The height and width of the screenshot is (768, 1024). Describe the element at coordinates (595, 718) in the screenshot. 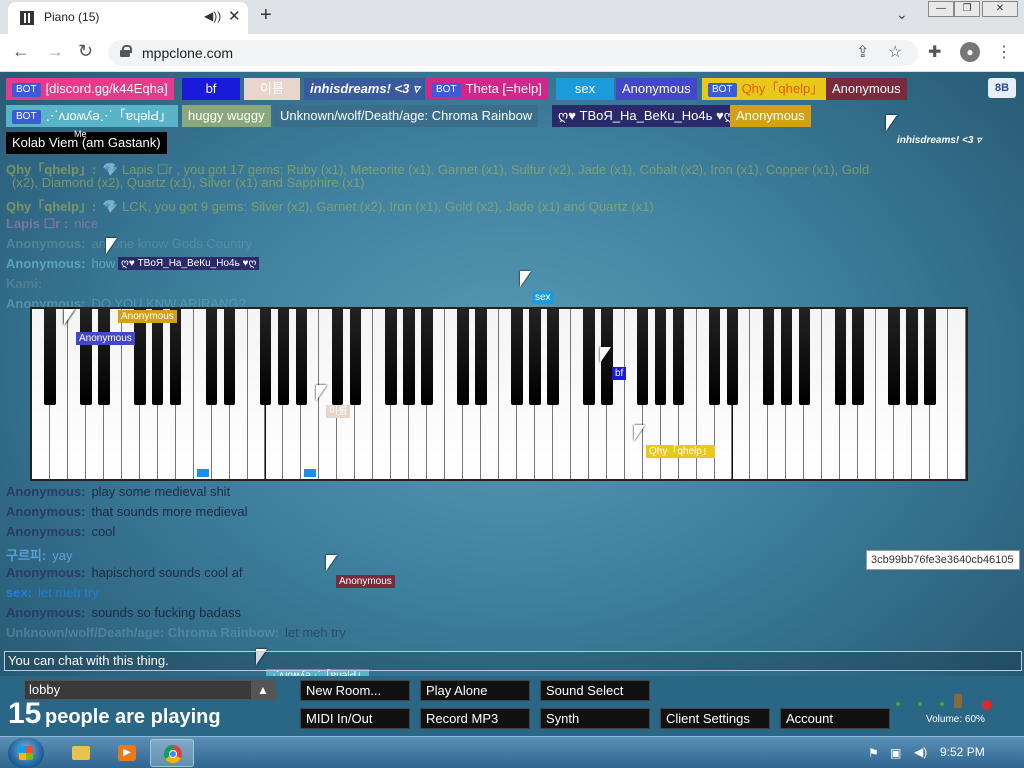

I see `synth-button: Synth` at that location.